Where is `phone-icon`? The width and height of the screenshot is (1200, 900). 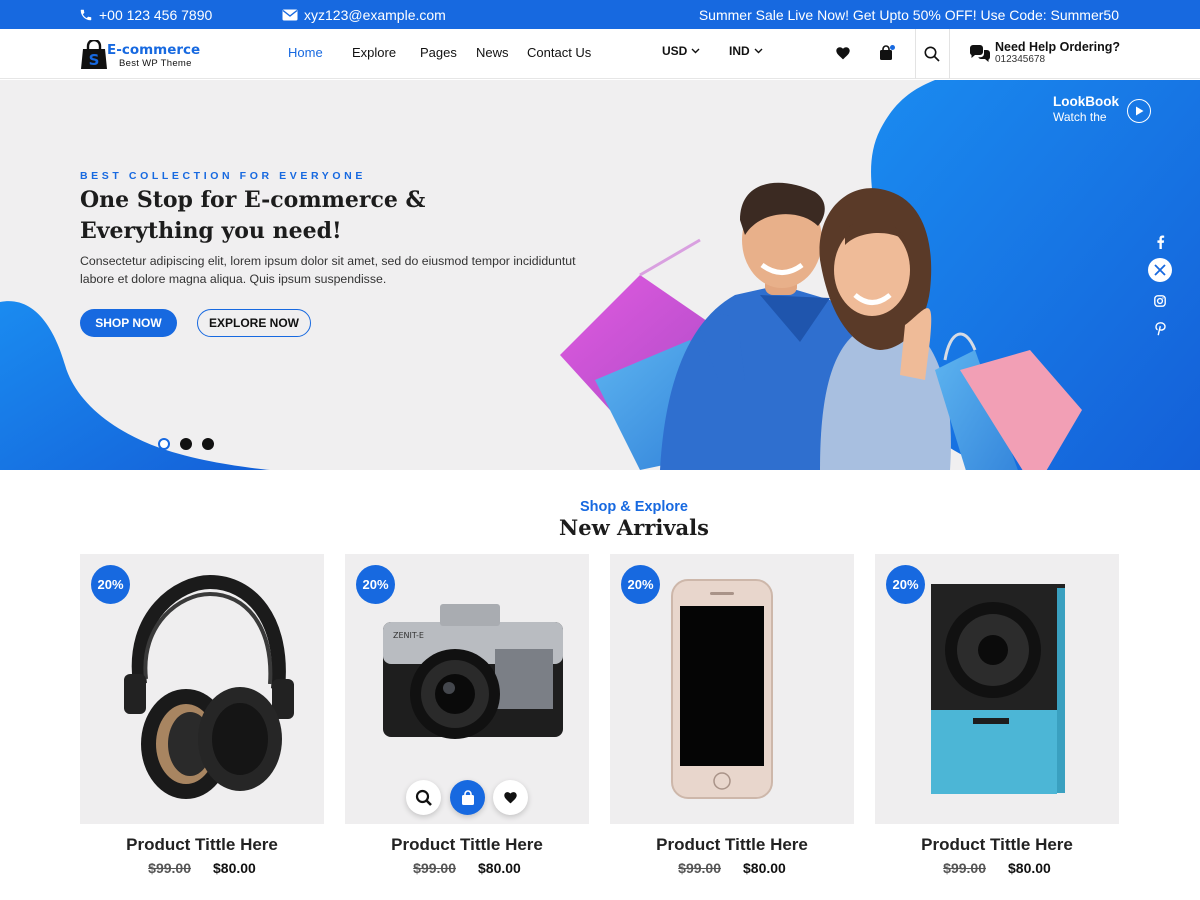
phone-icon is located at coordinates (86, 15).